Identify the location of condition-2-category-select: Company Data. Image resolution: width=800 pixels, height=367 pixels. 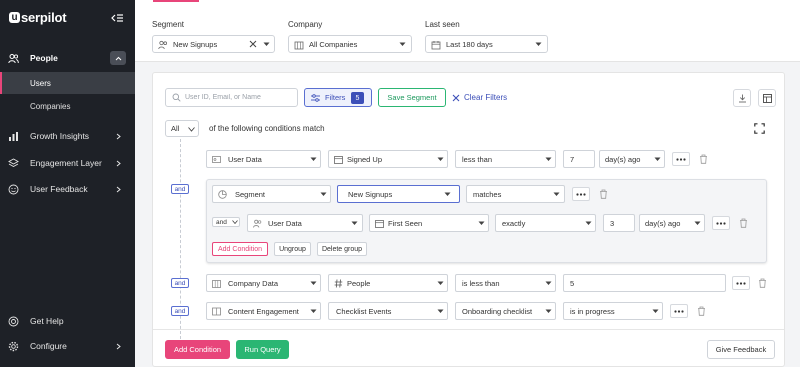
(263, 283).